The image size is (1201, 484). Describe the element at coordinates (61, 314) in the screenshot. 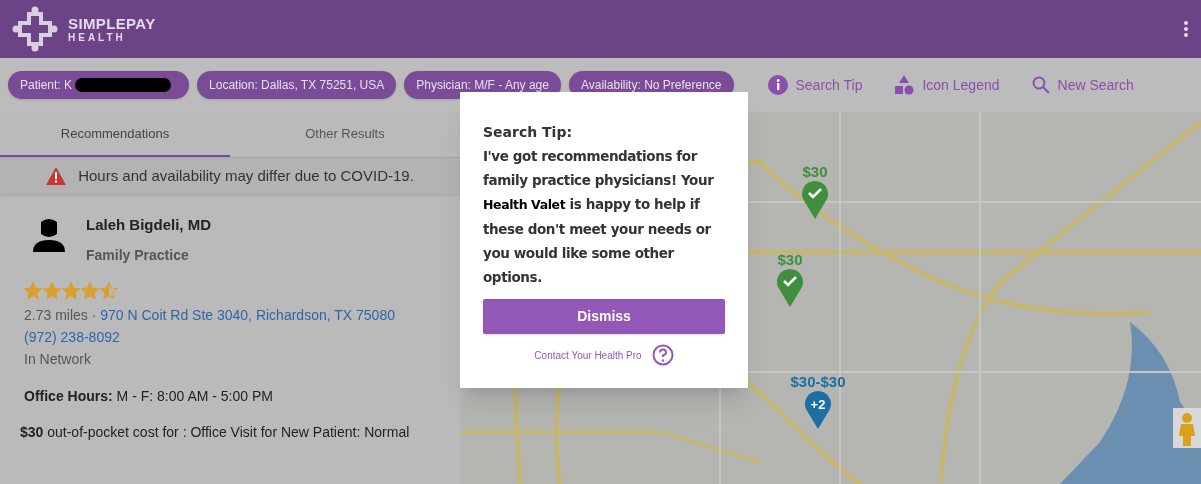

I see `distance-text: 2.73 miles ·` at that location.